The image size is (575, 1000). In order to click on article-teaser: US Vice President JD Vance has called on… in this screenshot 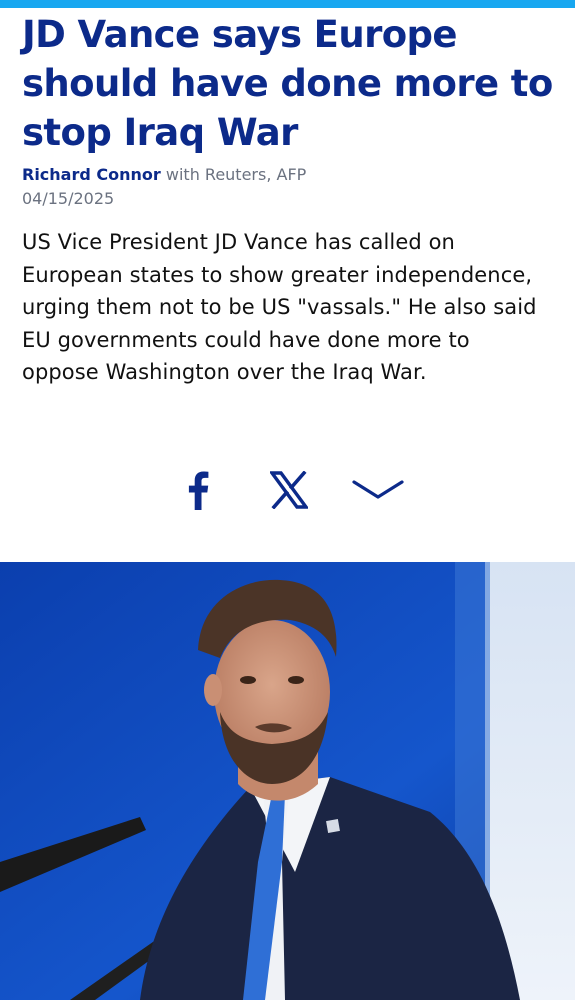, I will do `click(279, 307)`.